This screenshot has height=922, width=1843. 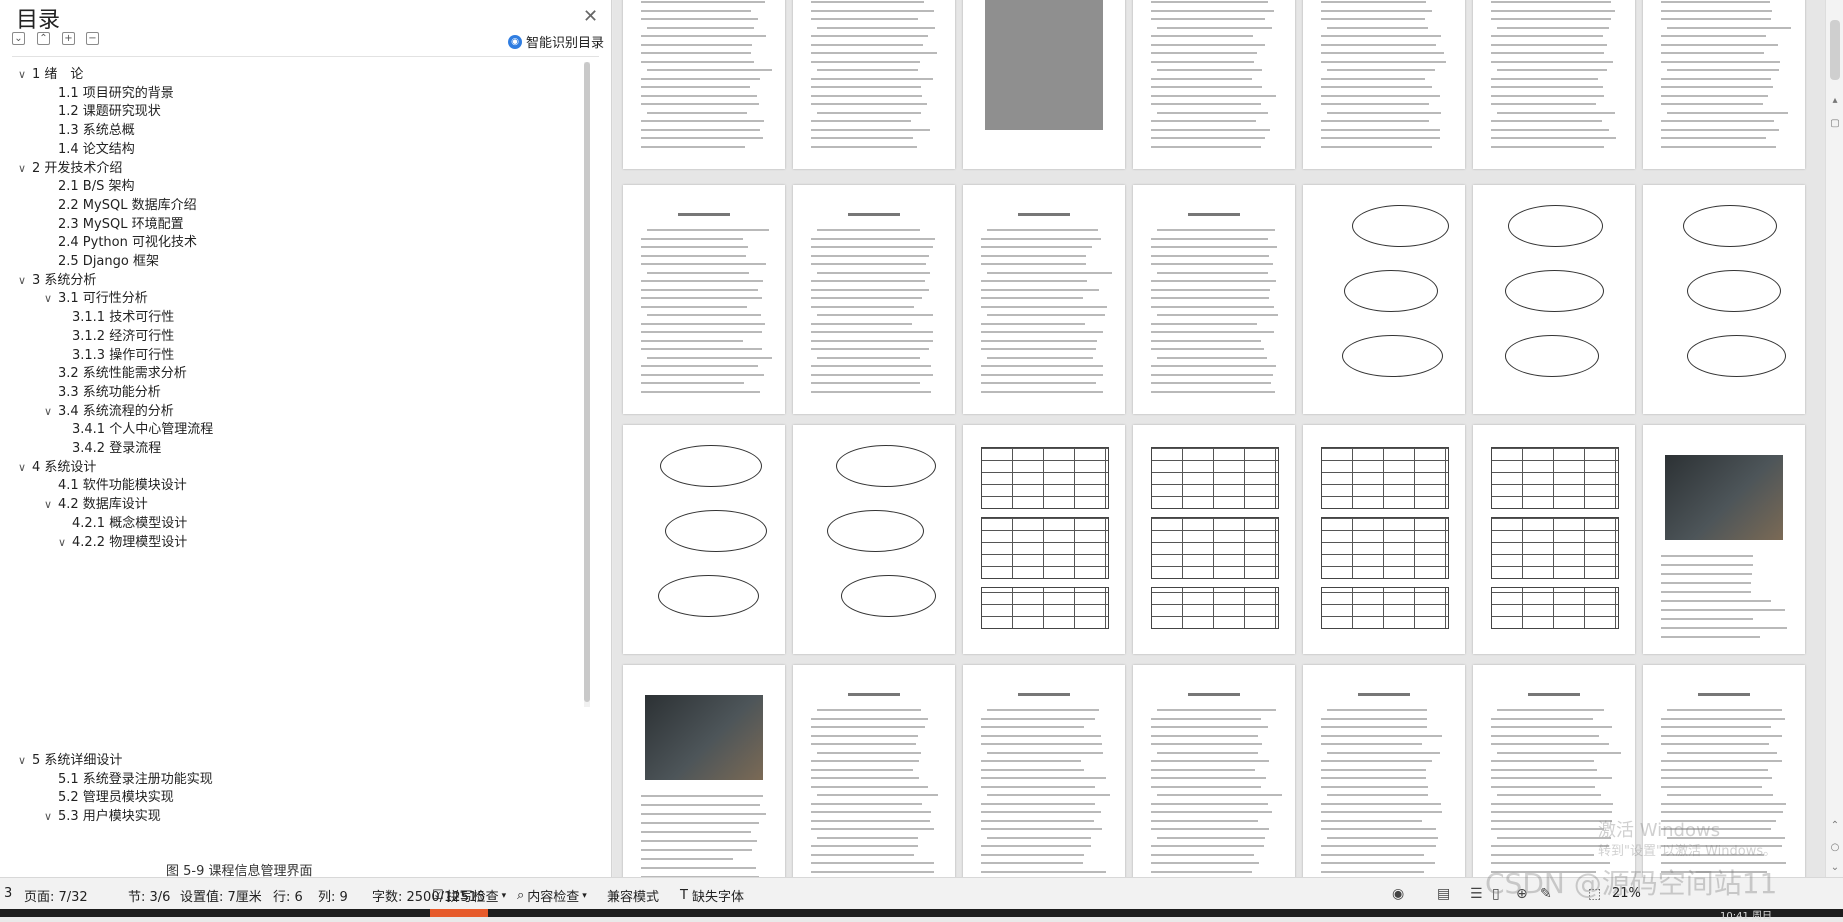 I want to click on add-icon: +, so click(x=68, y=38).